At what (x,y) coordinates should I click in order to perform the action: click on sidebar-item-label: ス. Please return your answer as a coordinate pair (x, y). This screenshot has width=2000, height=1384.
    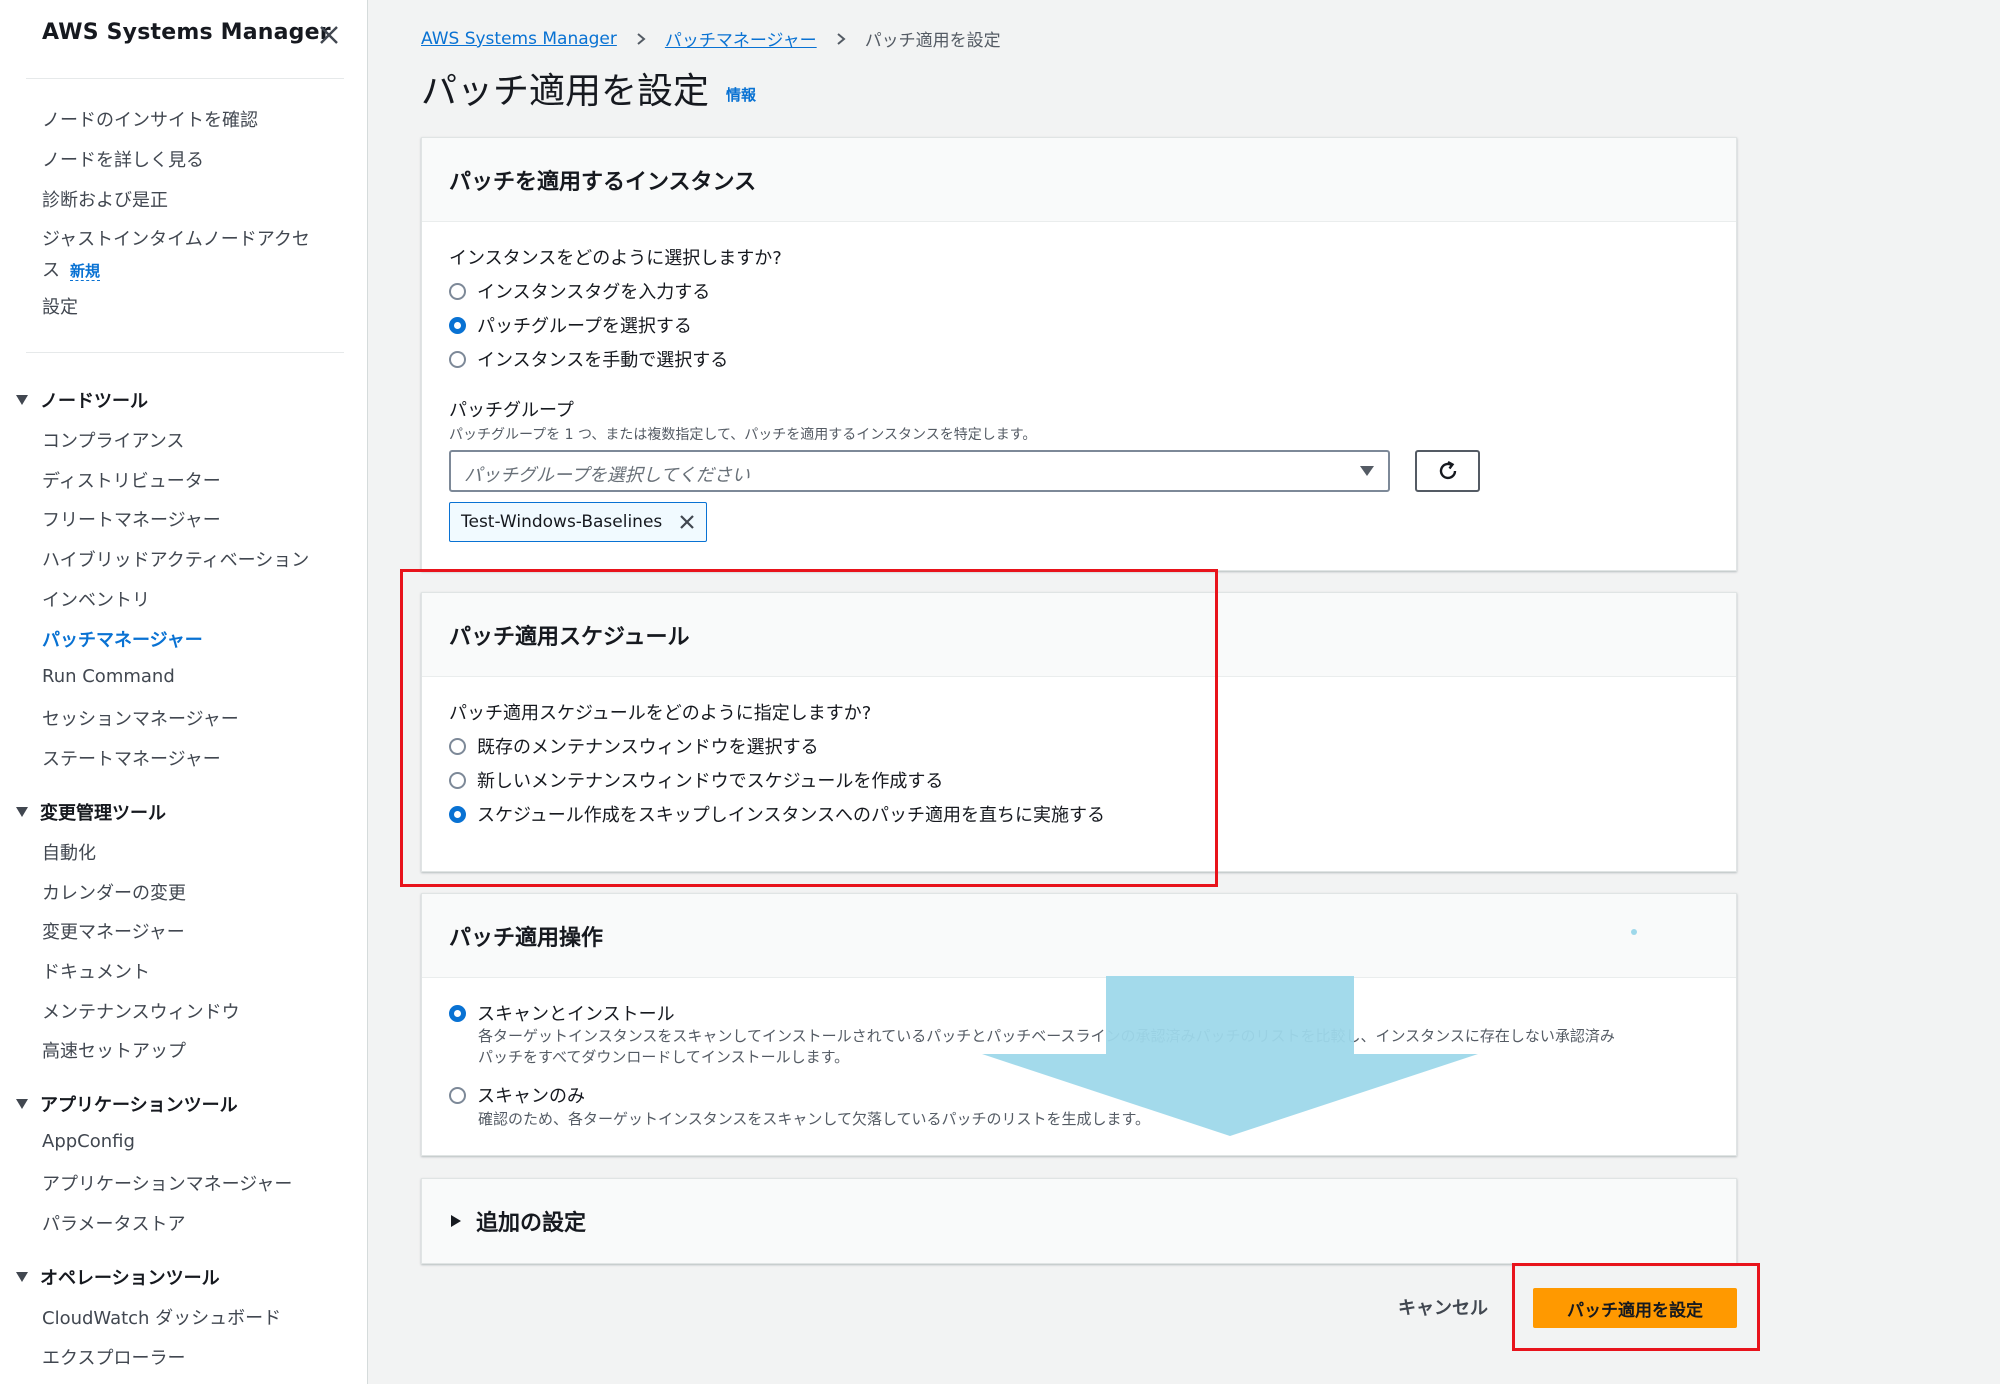
    Looking at the image, I should click on (51, 270).